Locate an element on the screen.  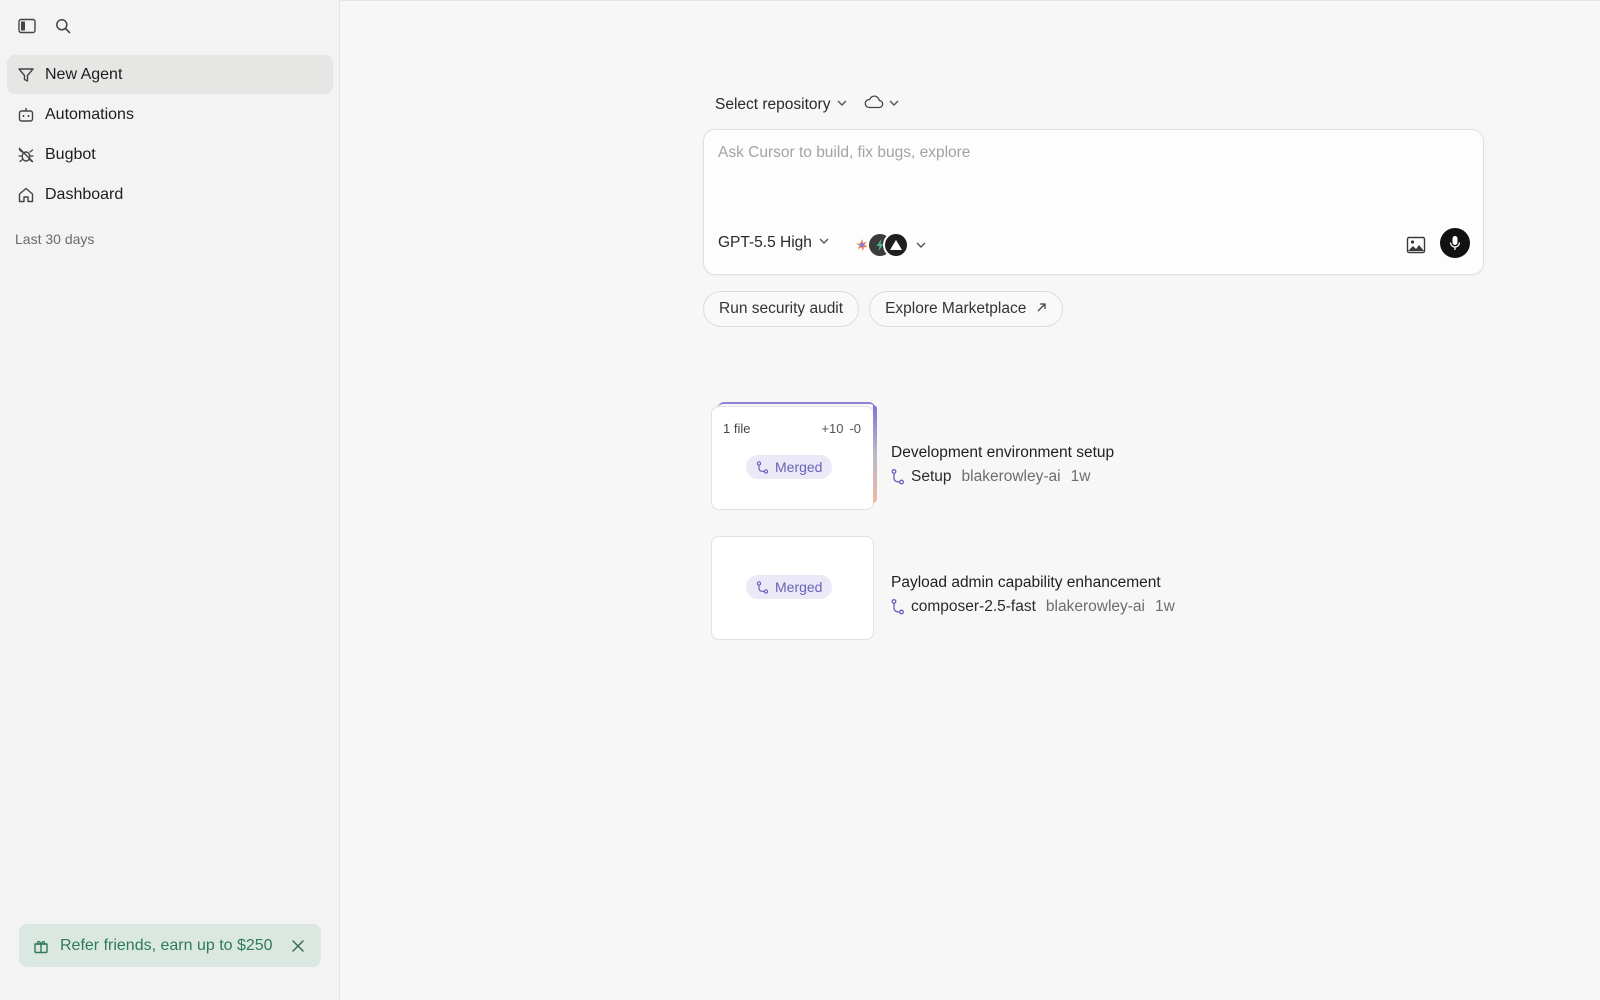
image-icon is located at coordinates (1416, 245).